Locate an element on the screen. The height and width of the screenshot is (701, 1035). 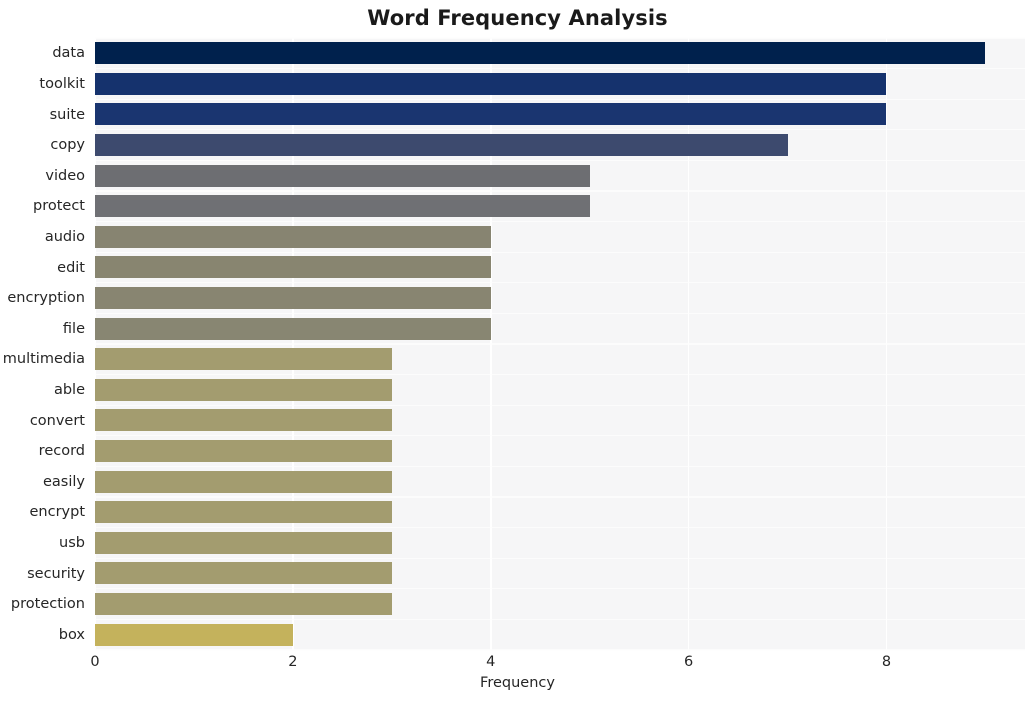
x-tick-label-4: 4 is located at coordinates (491, 662).